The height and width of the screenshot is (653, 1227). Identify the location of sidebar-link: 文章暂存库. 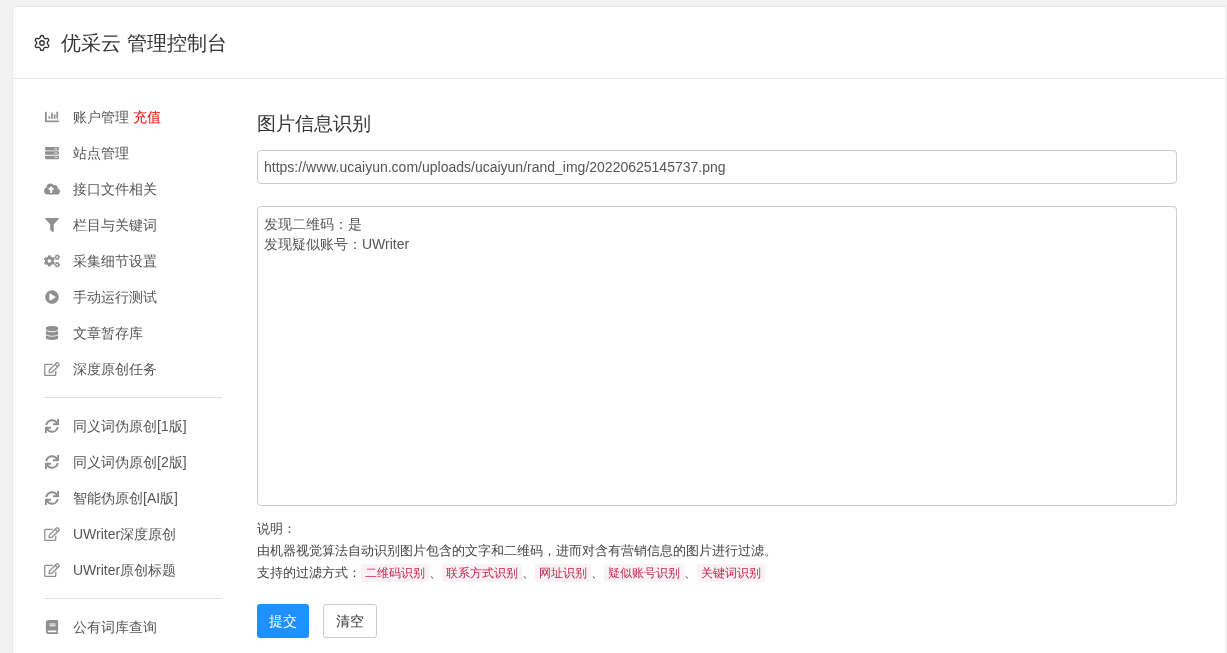
(108, 333).